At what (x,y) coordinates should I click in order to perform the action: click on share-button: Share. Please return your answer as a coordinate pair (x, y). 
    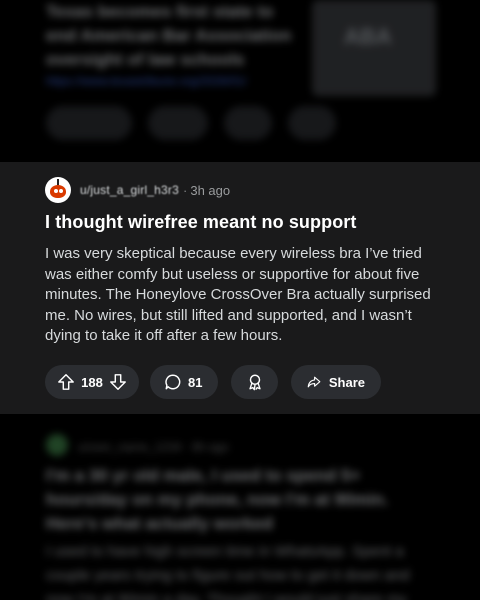
    Looking at the image, I should click on (336, 382).